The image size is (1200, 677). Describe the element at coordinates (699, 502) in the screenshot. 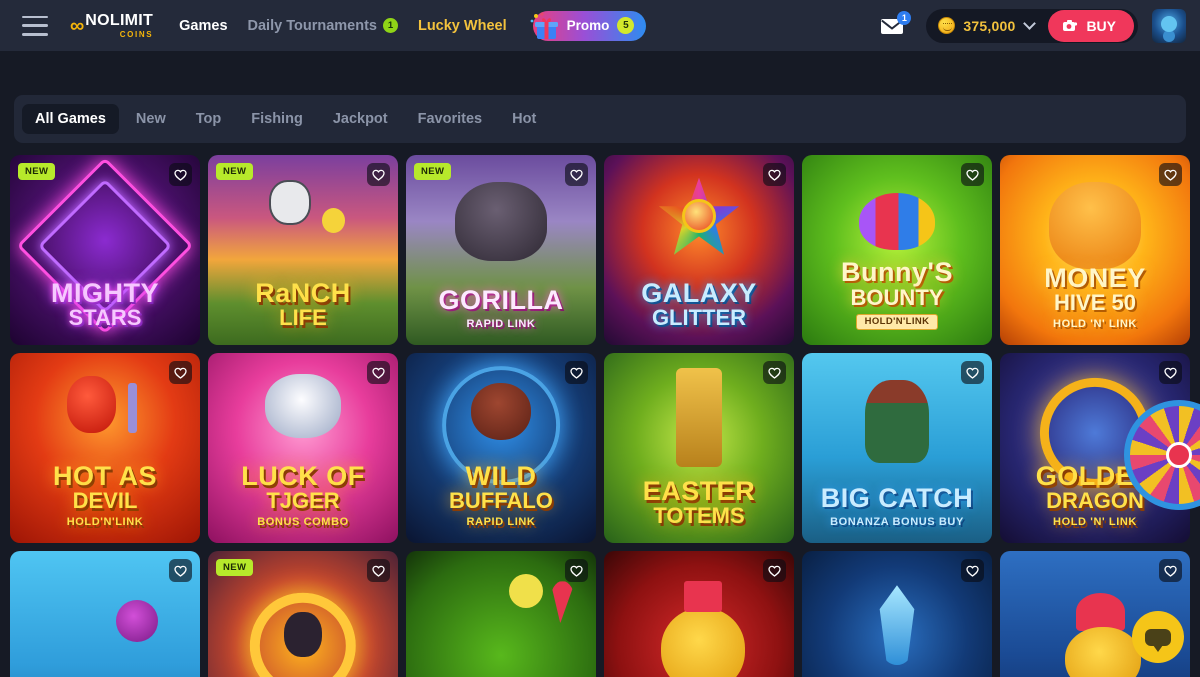

I see `game-title: EASTER TOTEMS` at that location.